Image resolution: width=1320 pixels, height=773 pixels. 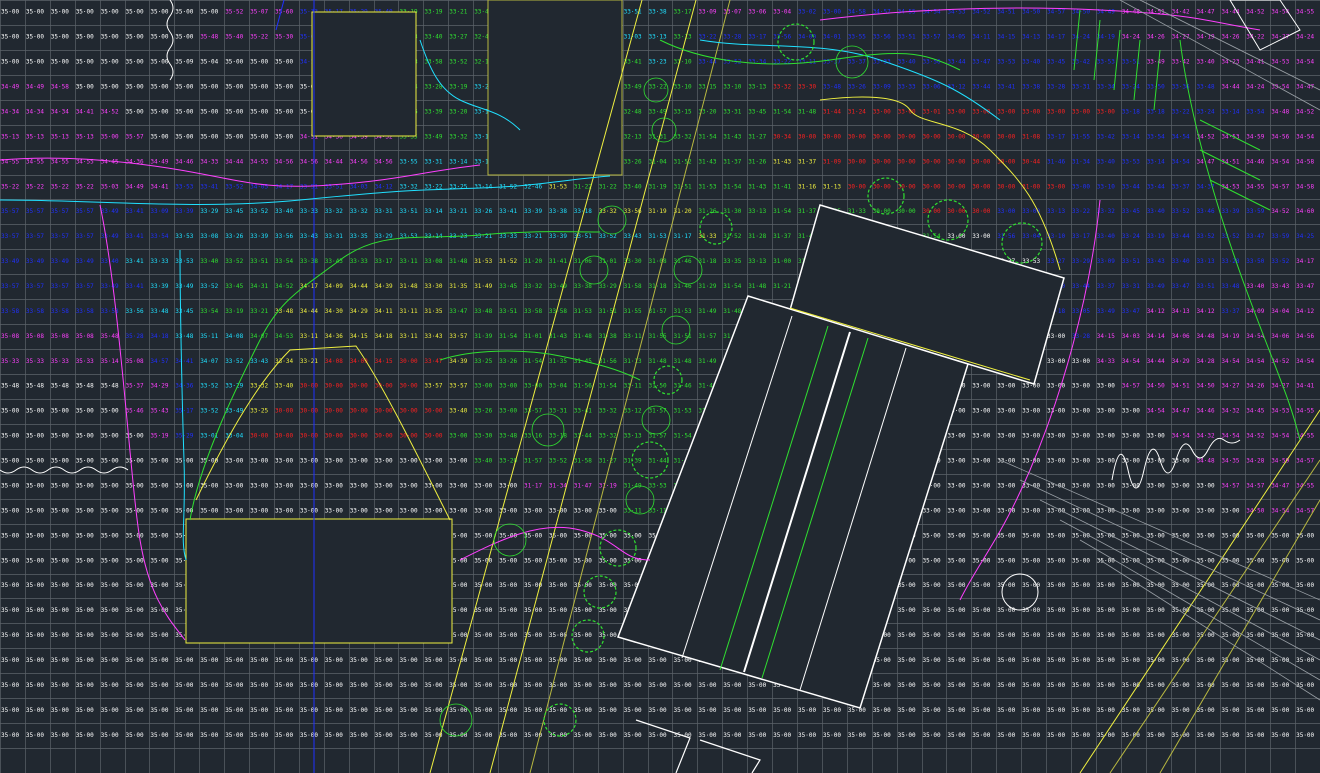 I want to click on spot-elevation-label: 33·22, so click(x=1081, y=211).